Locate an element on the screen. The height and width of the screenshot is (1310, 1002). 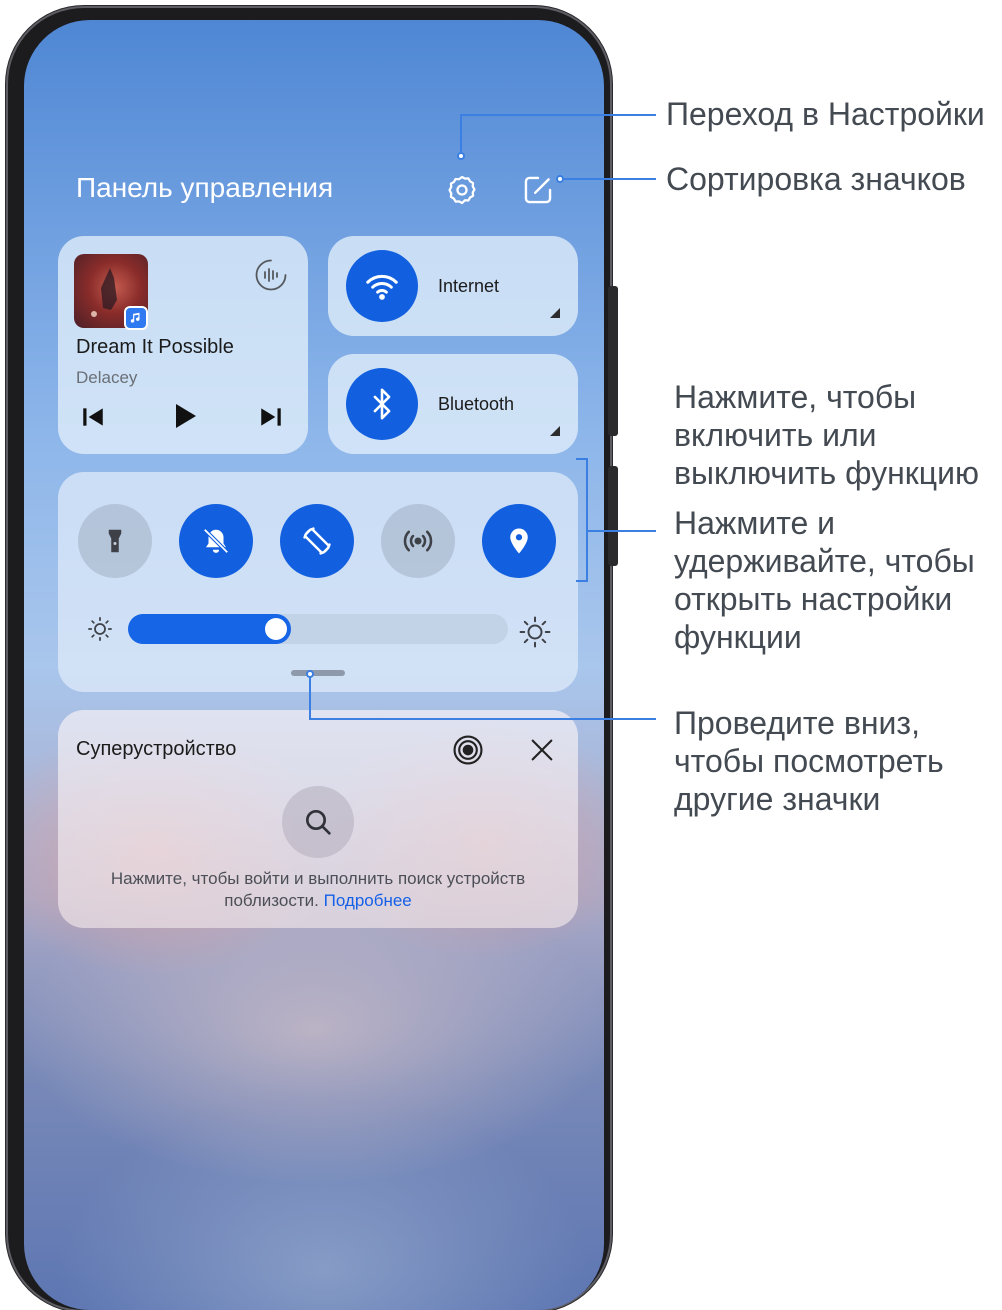
internet-tile: Internet is located at coordinates (453, 286).